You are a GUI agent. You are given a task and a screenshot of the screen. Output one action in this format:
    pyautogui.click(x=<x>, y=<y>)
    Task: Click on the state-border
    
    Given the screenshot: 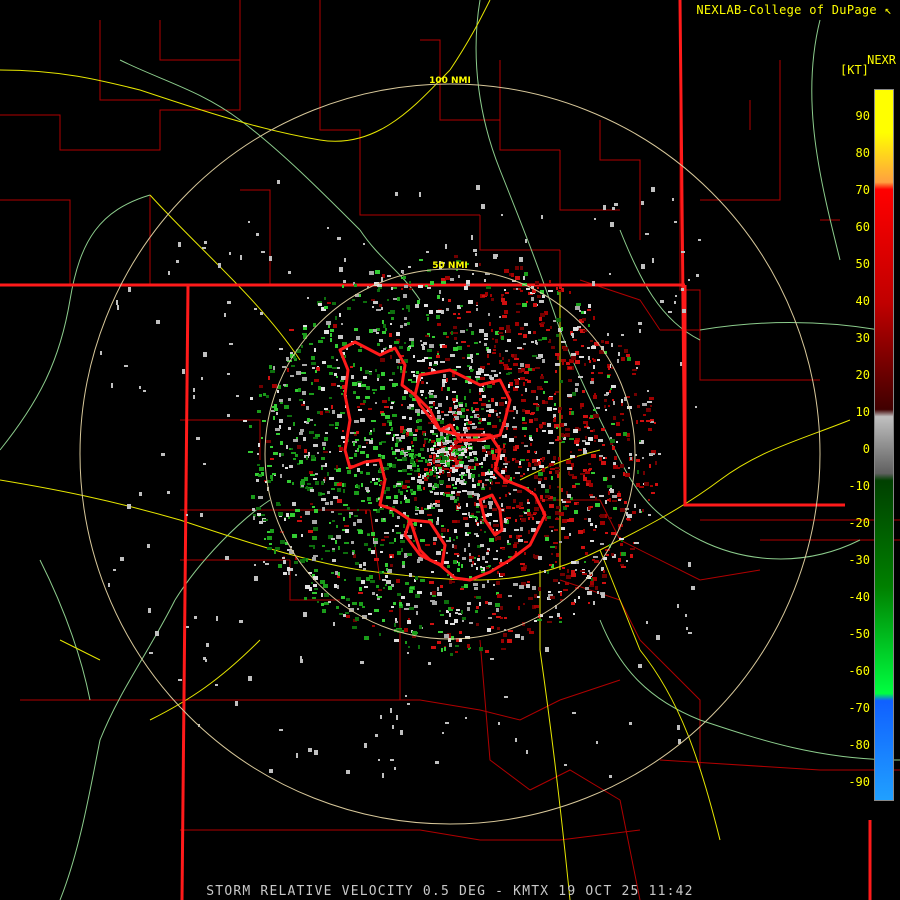 What is the action you would take?
    pyautogui.click(x=761, y=253)
    